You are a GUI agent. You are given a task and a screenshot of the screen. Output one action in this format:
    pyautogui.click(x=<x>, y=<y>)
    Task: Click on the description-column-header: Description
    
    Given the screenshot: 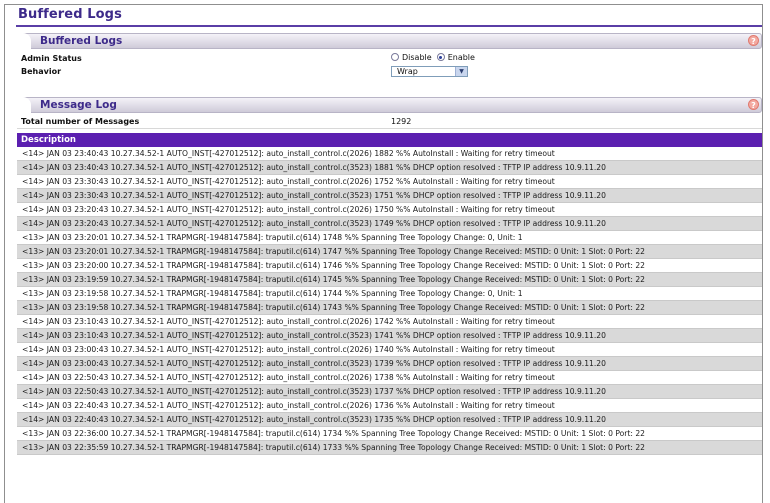 What is the action you would take?
    pyautogui.click(x=389, y=140)
    